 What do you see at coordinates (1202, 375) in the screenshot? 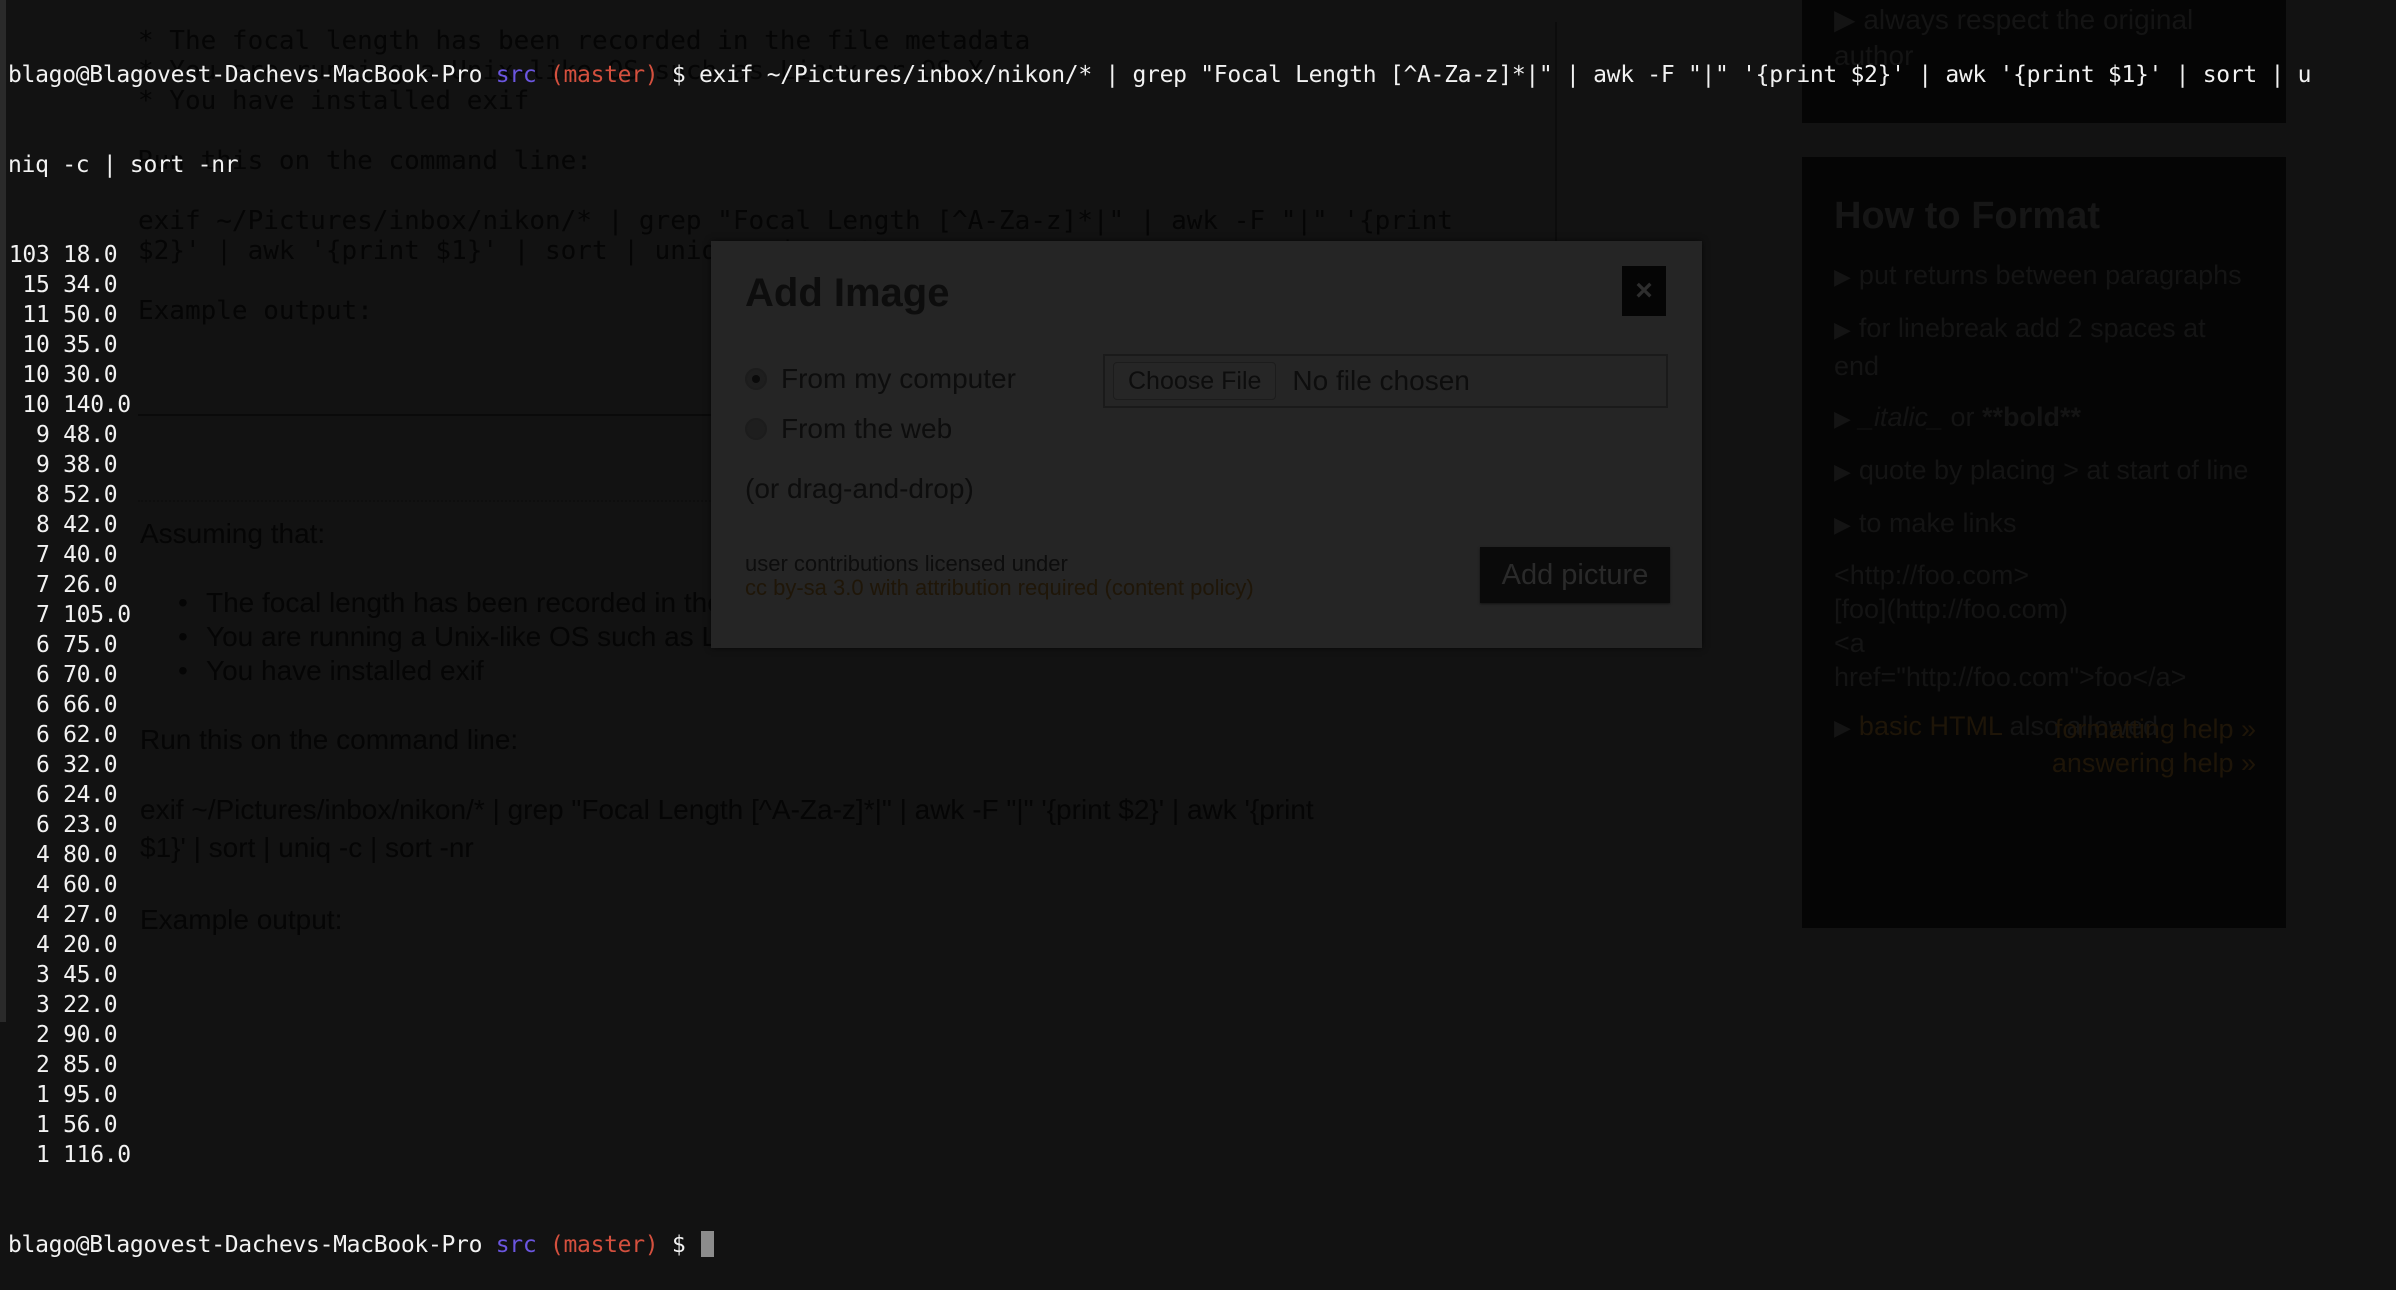
I see `output-row: 10 30.0` at bounding box center [1202, 375].